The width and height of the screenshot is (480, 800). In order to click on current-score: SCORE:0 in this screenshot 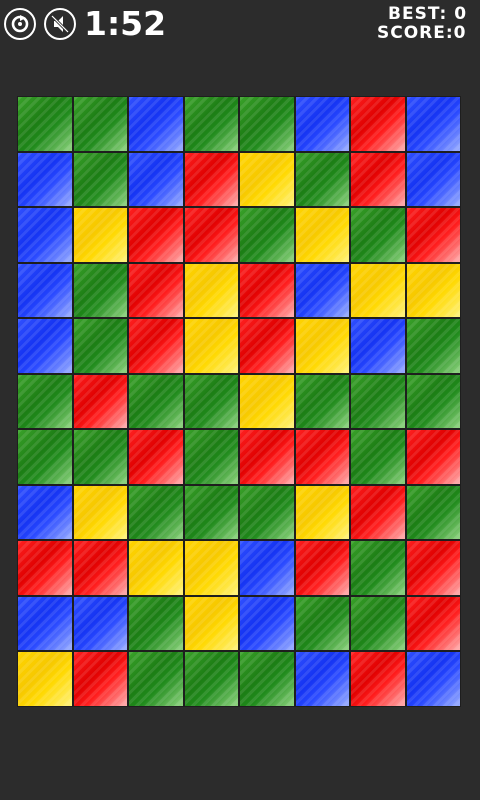, I will do `click(422, 33)`.